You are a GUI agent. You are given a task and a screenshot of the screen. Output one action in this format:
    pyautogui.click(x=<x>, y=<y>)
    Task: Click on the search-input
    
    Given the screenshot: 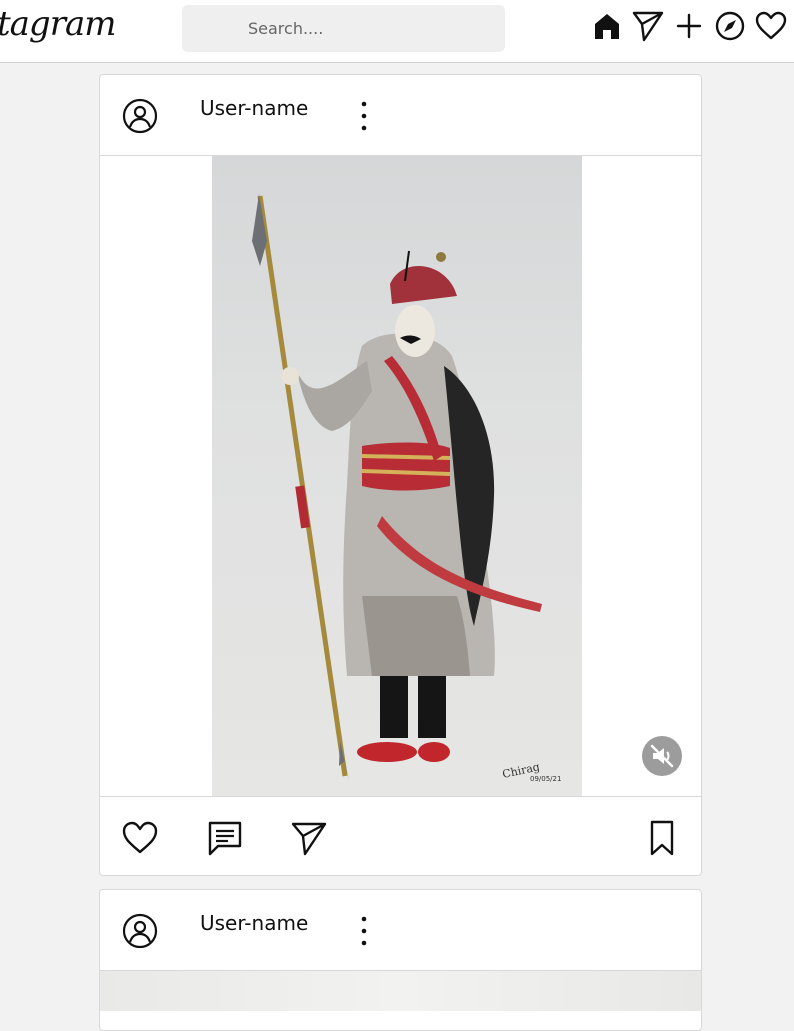 What is the action you would take?
    pyautogui.click(x=343, y=28)
    